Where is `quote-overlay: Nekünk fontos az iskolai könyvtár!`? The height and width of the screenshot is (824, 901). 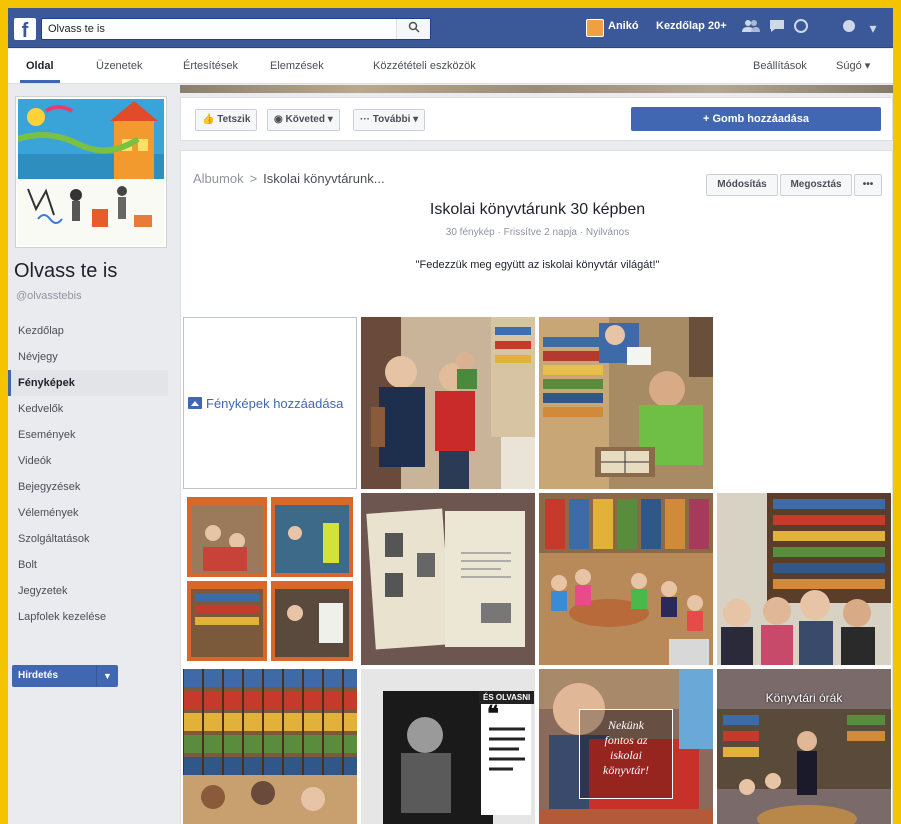 quote-overlay: Nekünk fontos az iskolai könyvtár! is located at coordinates (626, 754).